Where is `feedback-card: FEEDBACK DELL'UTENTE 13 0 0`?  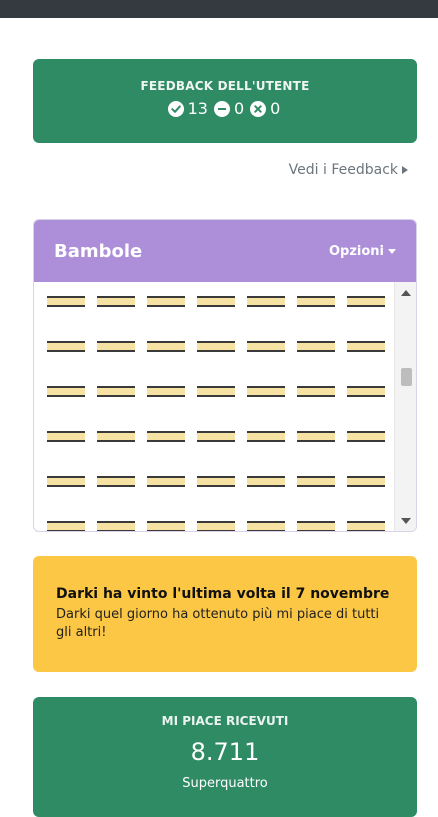
feedback-card: FEEDBACK DELL'UTENTE 13 0 0 is located at coordinates (225, 101).